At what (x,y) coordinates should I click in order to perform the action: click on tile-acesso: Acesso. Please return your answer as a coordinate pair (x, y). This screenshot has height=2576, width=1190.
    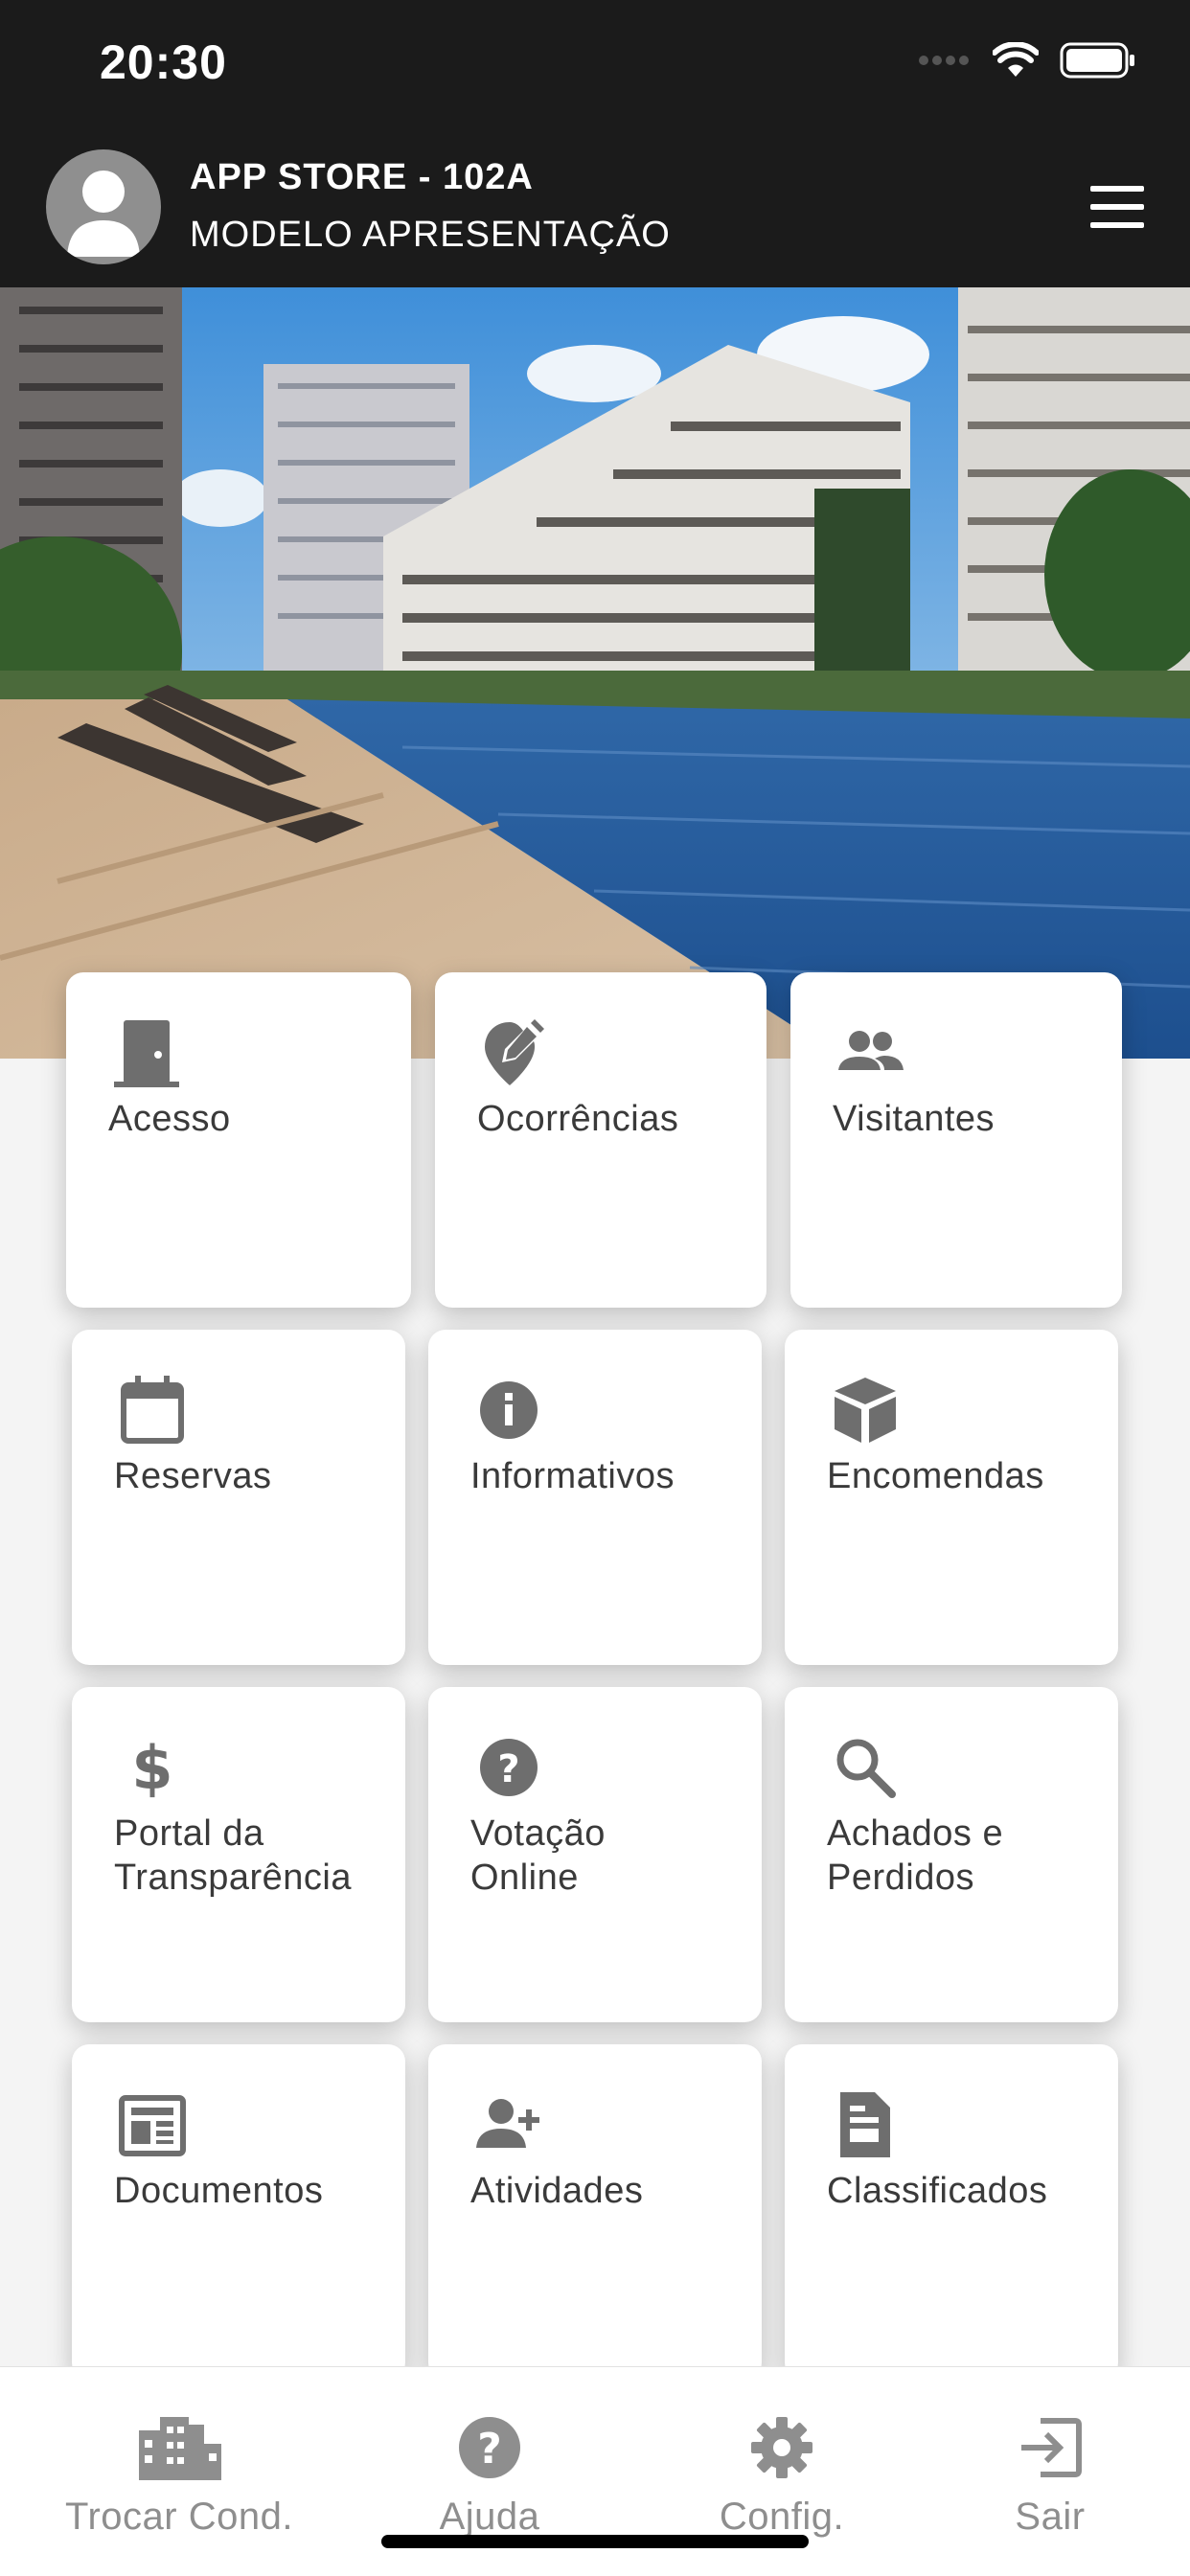
    Looking at the image, I should click on (238, 1140).